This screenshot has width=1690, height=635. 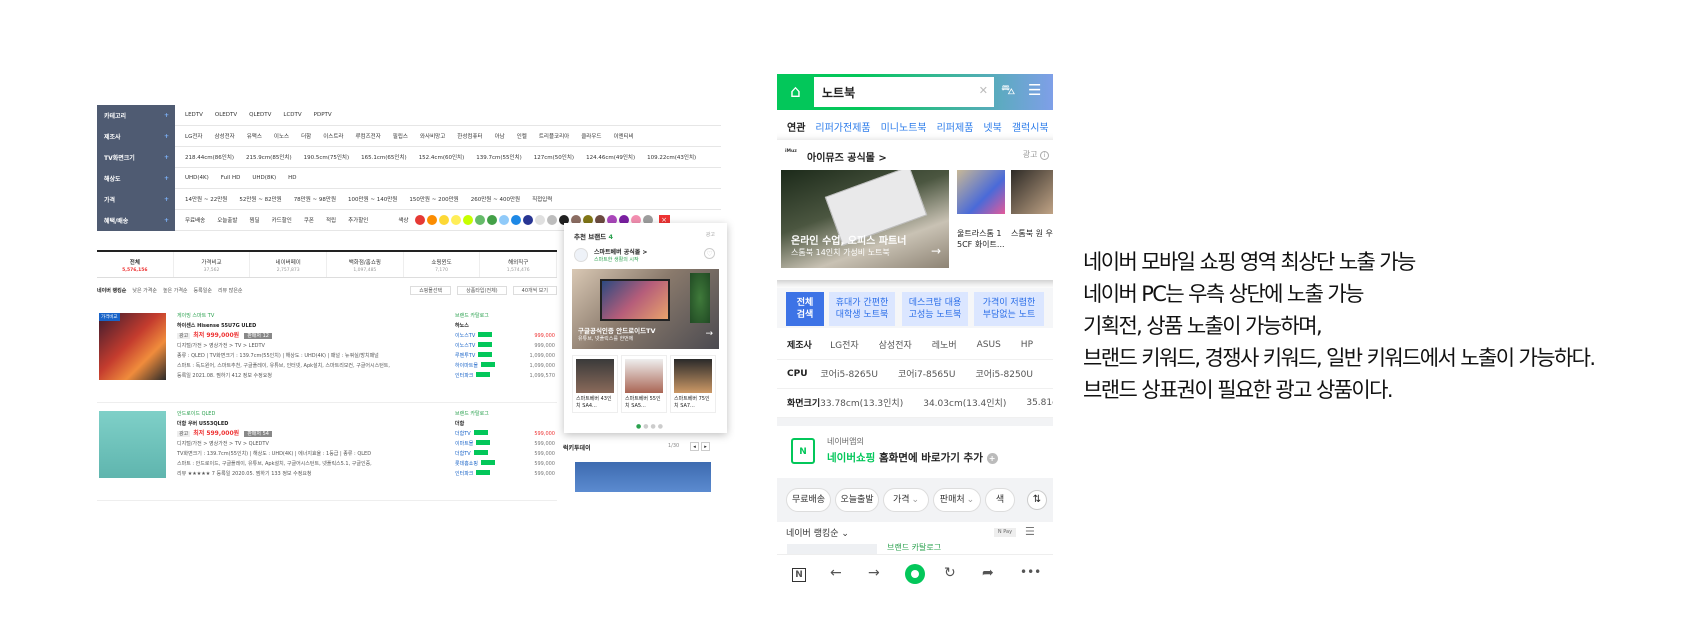 I want to click on product-title: 더함 우버 U553QLED, so click(x=312, y=424).